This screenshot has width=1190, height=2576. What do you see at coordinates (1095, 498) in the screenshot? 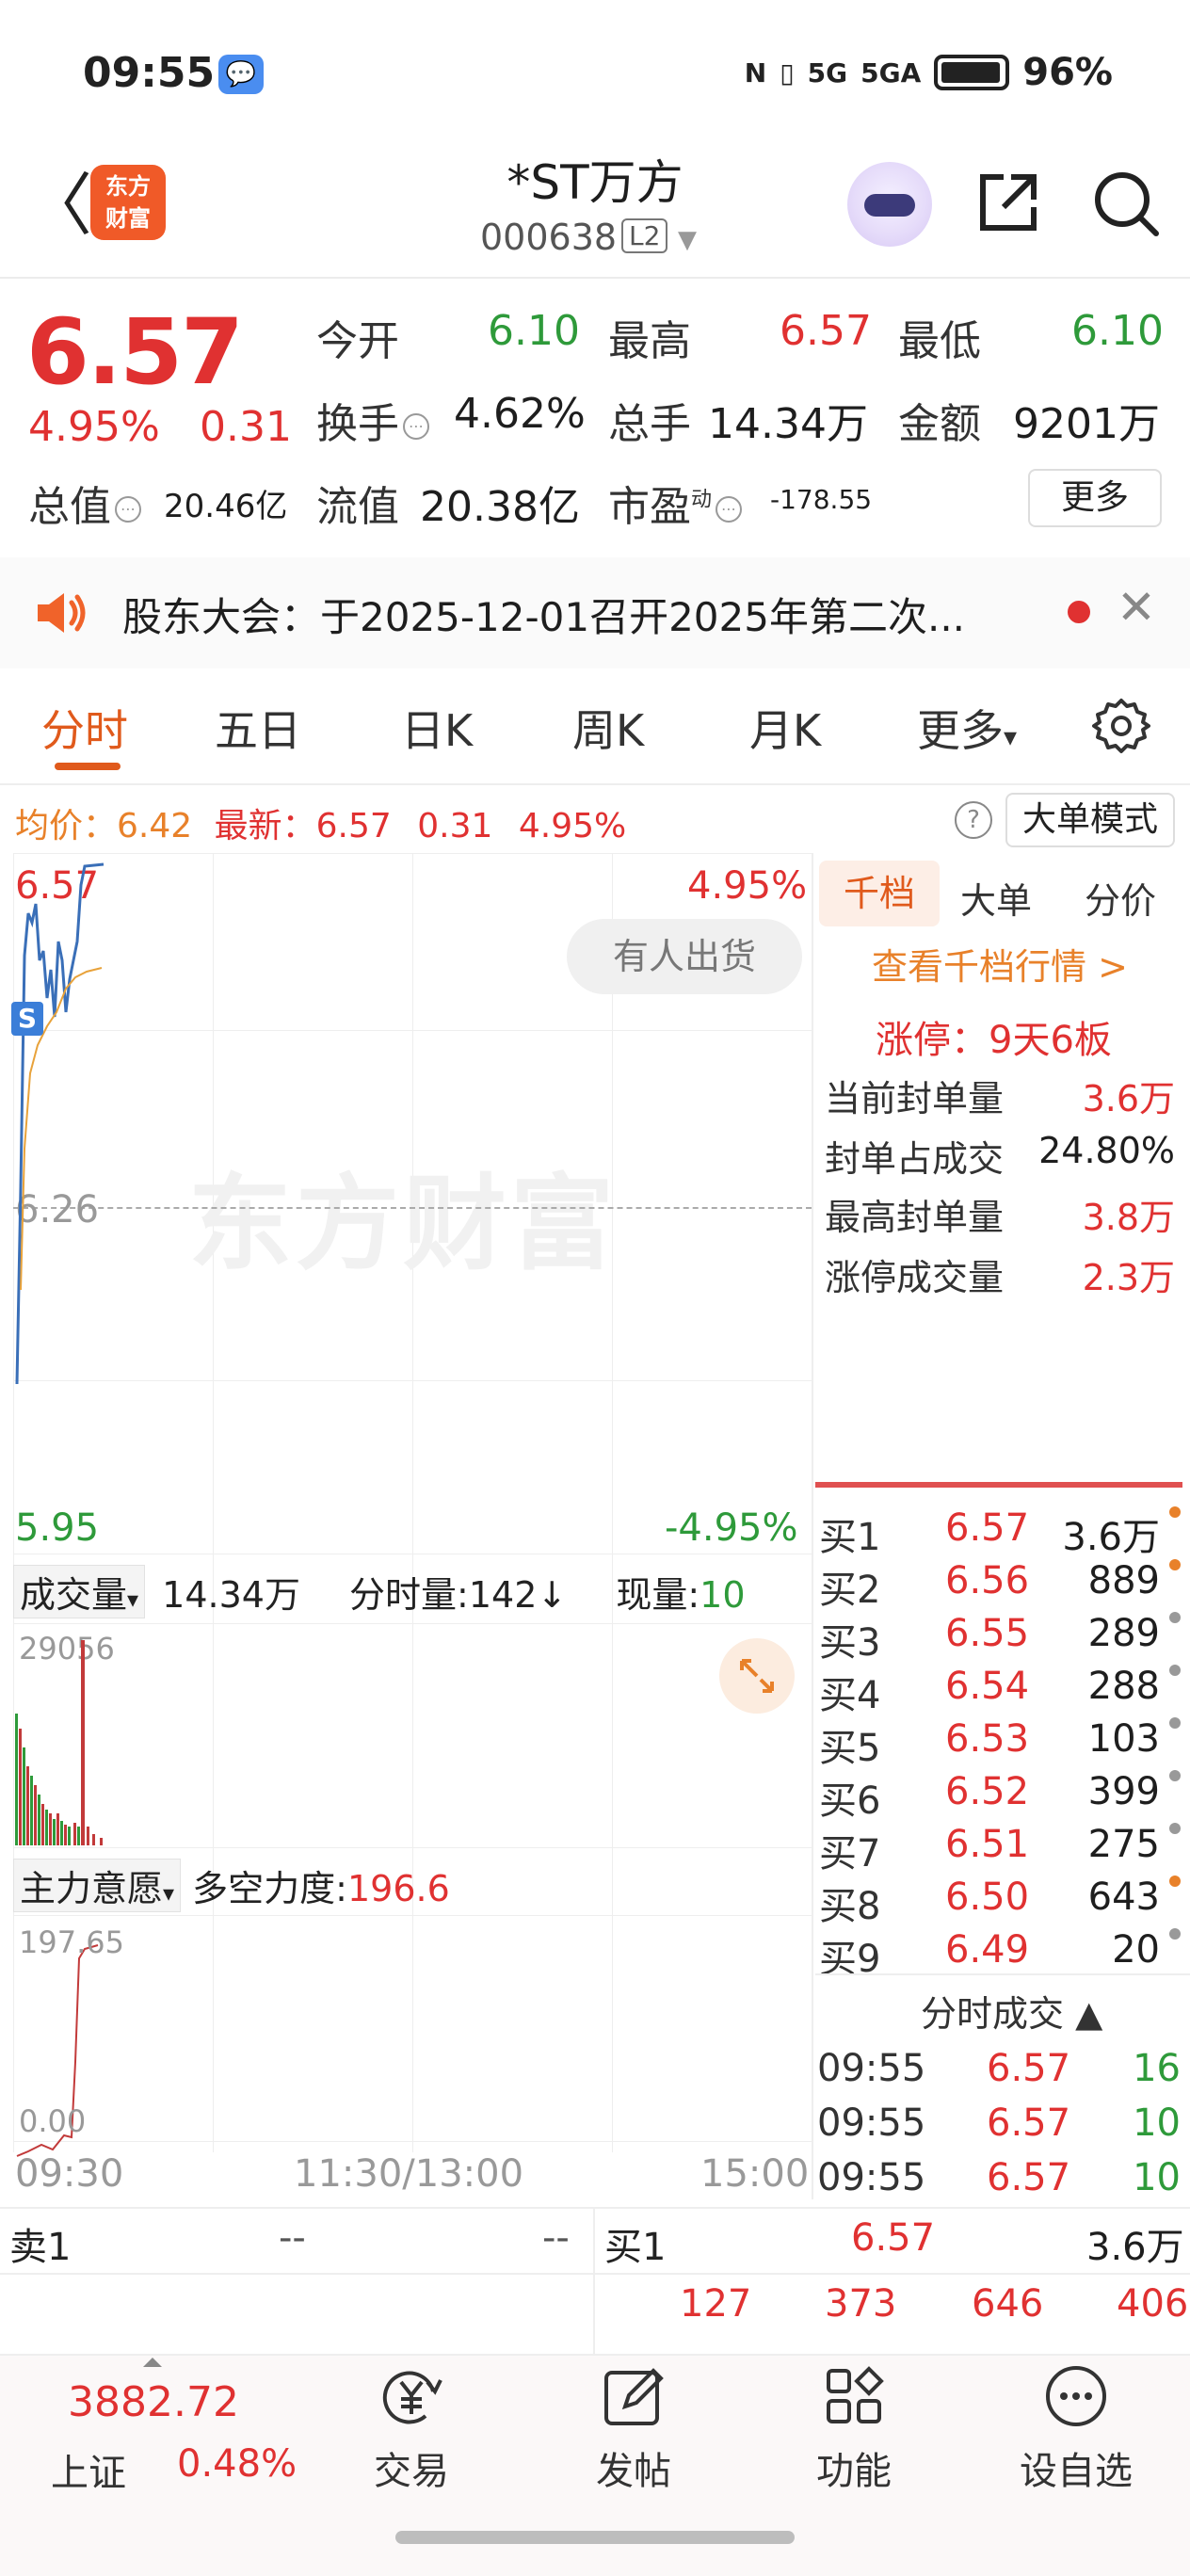
I see `more-quote-button: 更多` at bounding box center [1095, 498].